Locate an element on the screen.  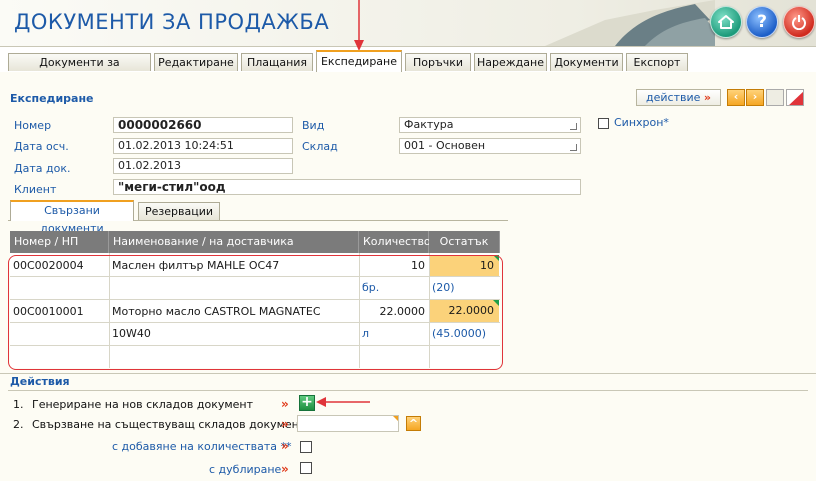
list-button is located at coordinates (775, 97).